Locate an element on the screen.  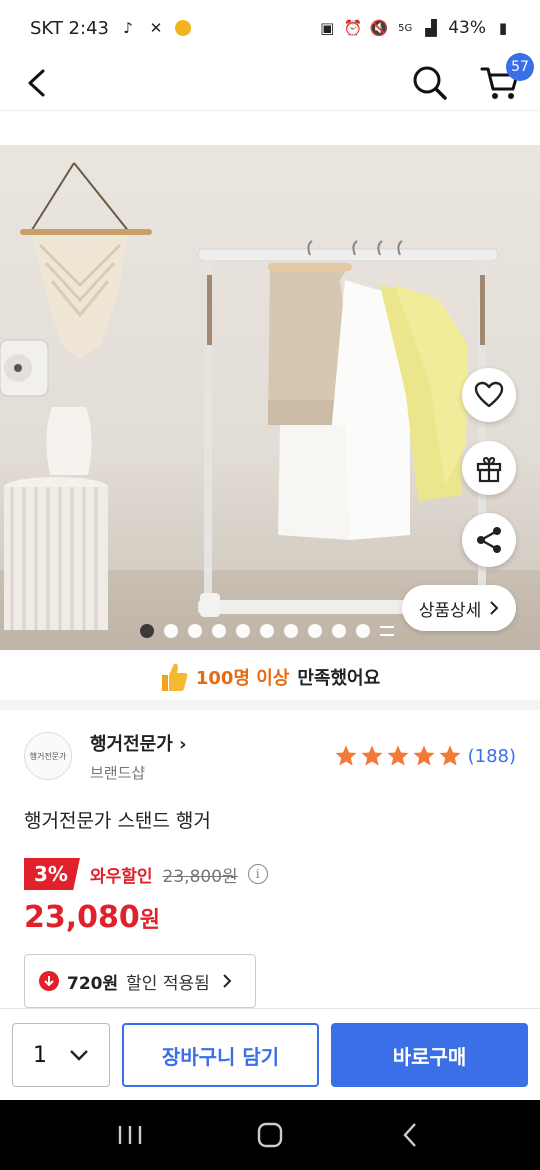
original-price: 23,800원 is located at coordinates (200, 876).